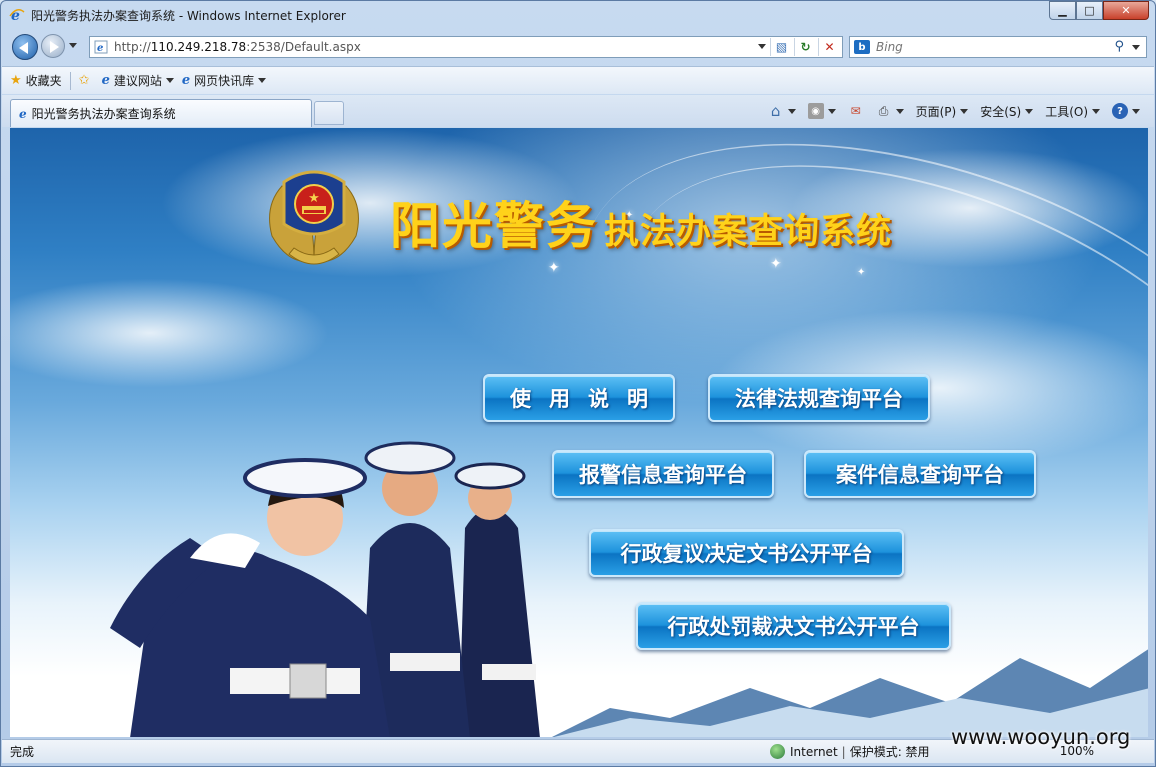 This screenshot has height=767, width=1156. Describe the element at coordinates (936, 111) in the screenshot. I see `page-menu-label: 页面(P)` at that location.